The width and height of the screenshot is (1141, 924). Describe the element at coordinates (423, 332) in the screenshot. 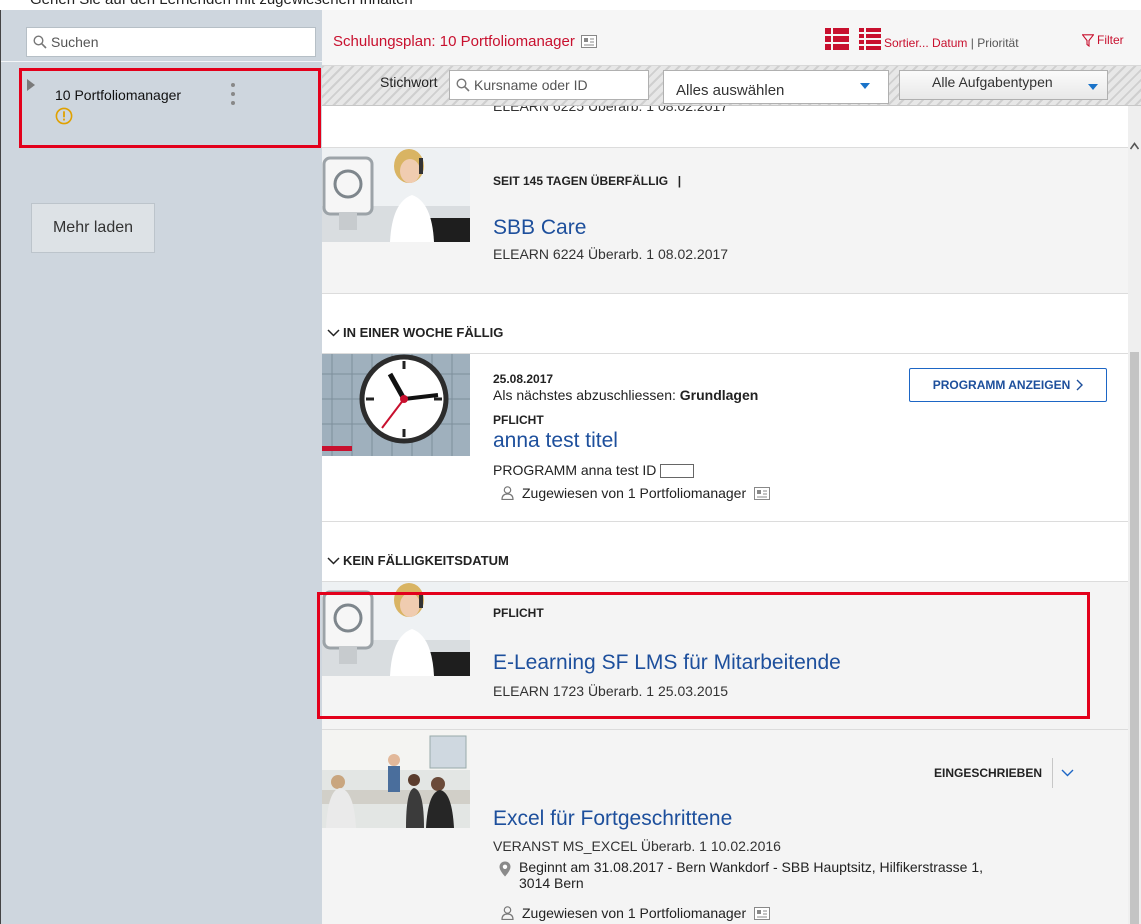

I see `section-label-text: IN EINER WOCHE FÄLLIG` at that location.